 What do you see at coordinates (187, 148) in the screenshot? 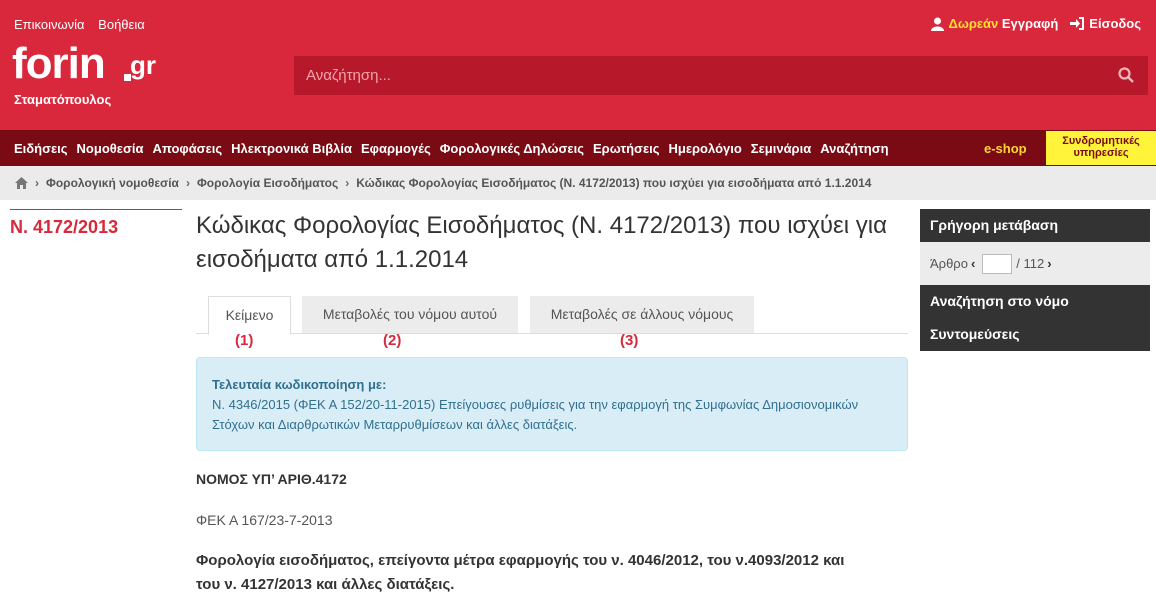
I see `nav-item-decisions: Αποφάσεις` at bounding box center [187, 148].